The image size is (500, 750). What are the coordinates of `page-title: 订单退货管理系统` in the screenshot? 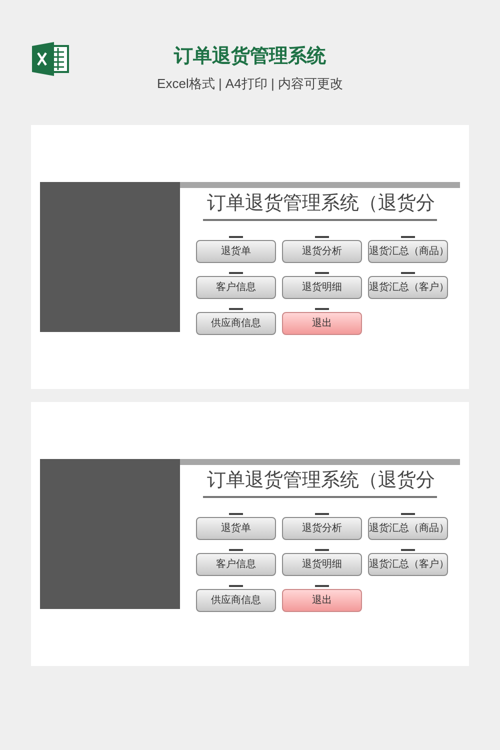 It's located at (250, 56).